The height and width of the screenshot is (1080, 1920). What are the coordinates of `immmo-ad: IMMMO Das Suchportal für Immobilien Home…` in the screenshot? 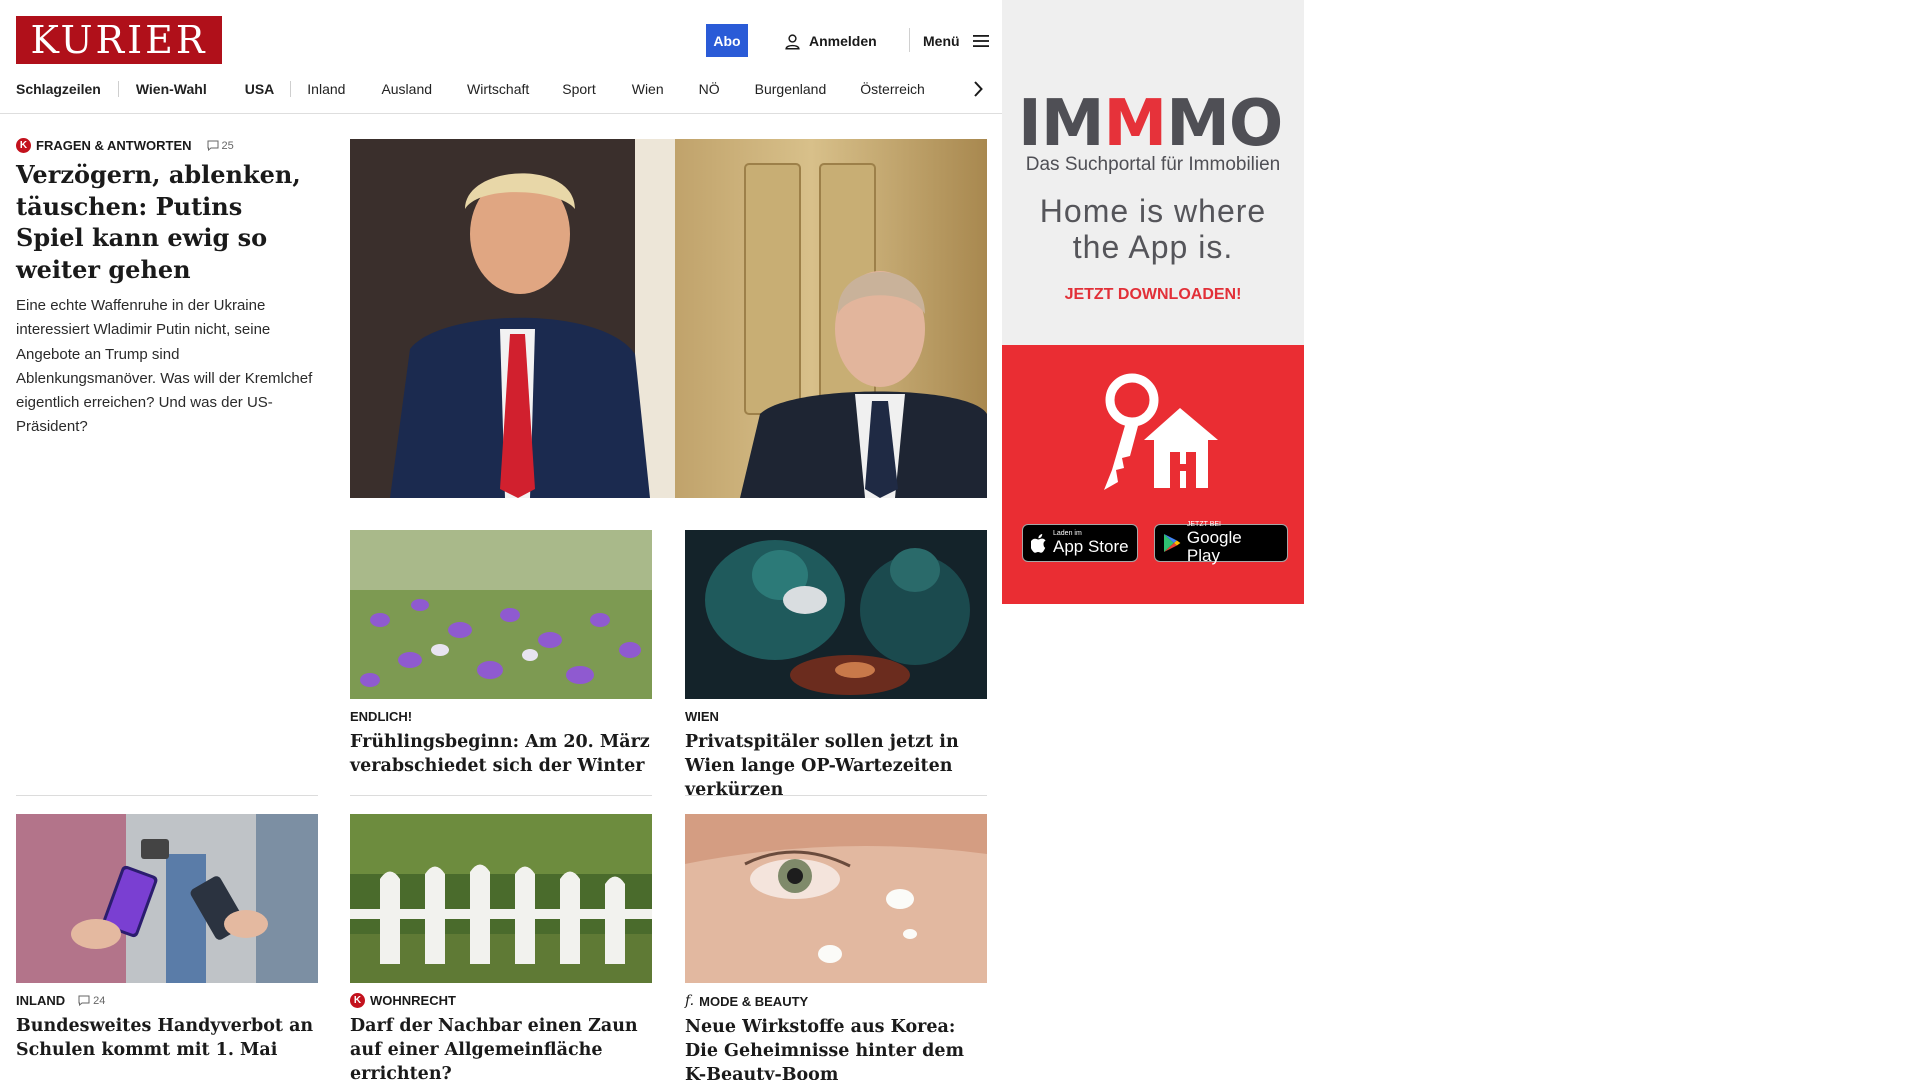 It's located at (1153, 302).